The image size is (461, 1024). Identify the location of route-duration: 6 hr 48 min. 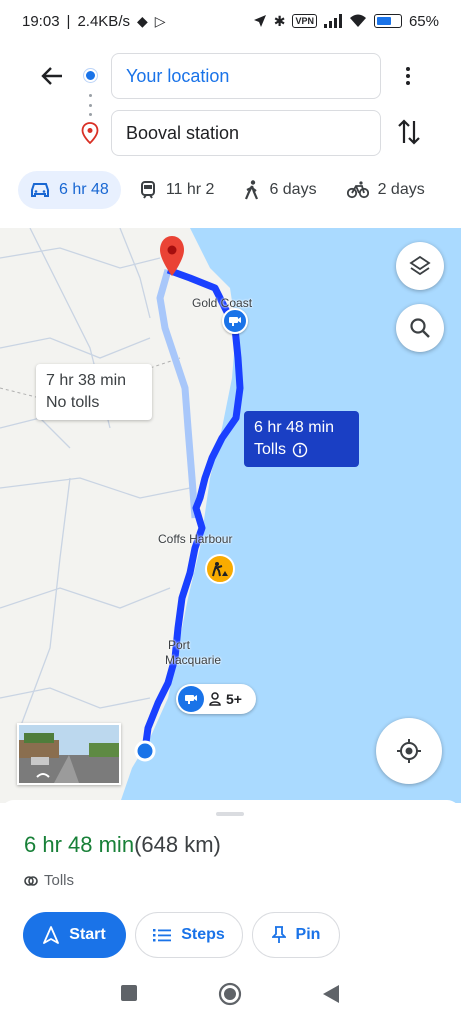
(79, 844).